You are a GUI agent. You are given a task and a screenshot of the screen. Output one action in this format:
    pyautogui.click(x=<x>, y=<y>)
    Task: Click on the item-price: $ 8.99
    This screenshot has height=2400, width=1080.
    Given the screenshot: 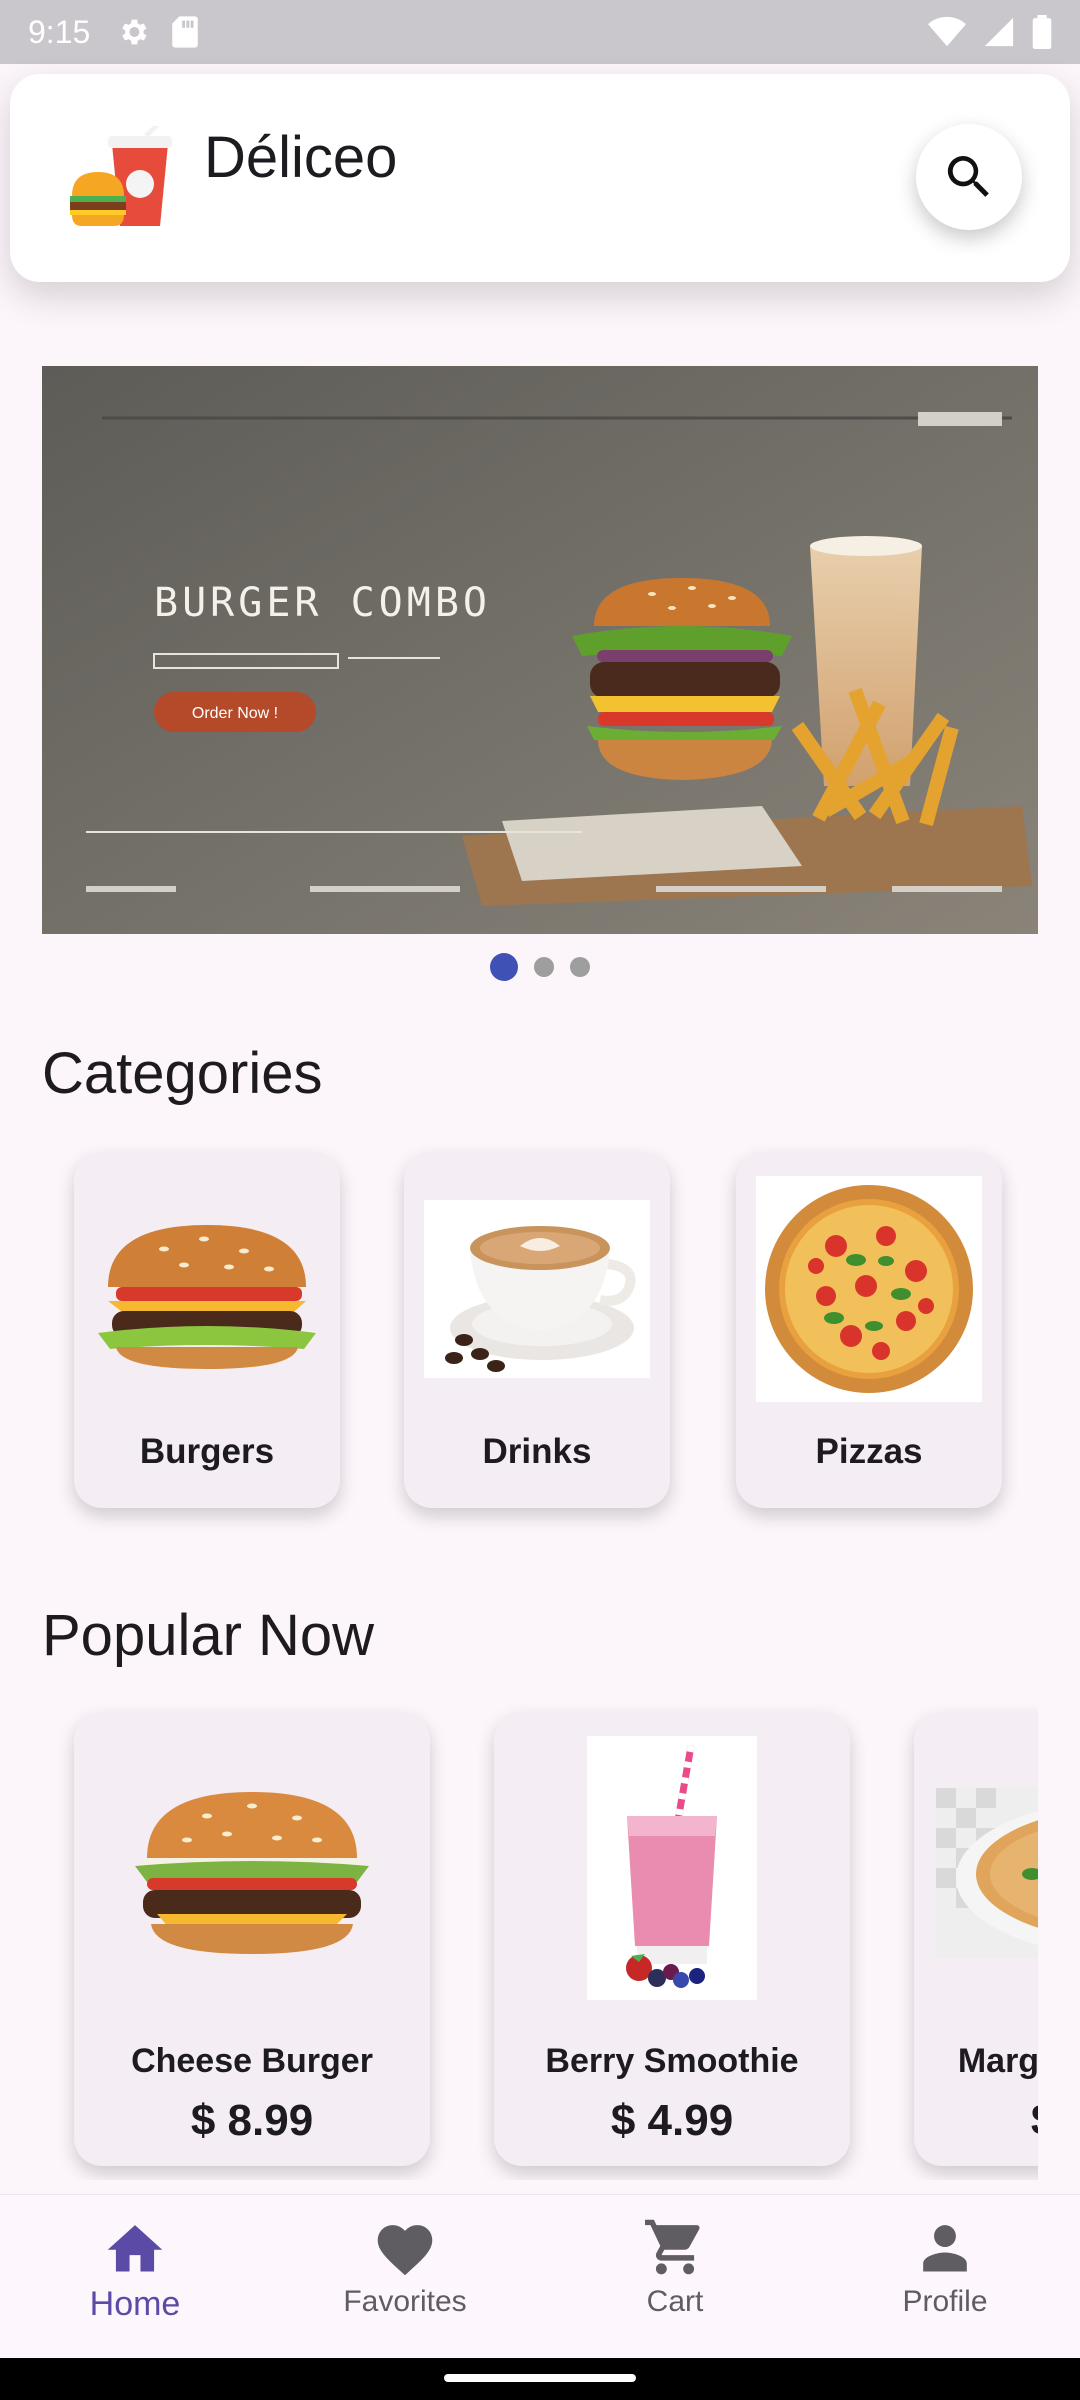 What is the action you would take?
    pyautogui.click(x=252, y=2120)
    